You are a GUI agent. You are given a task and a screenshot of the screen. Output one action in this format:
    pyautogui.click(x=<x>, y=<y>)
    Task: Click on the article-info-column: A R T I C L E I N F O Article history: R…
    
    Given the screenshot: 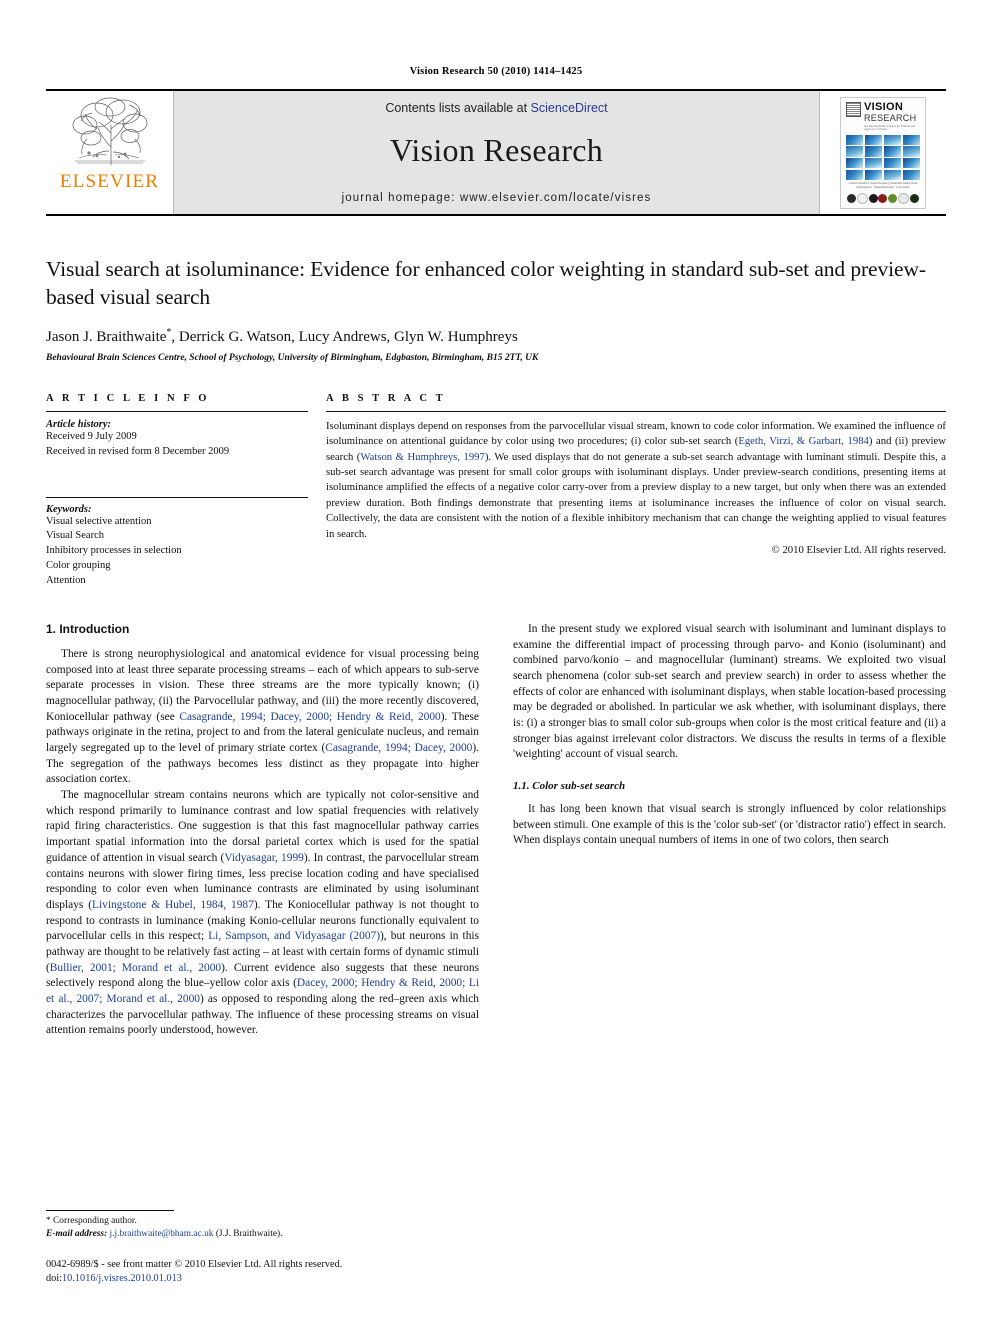 What is the action you would take?
    pyautogui.click(x=177, y=491)
    